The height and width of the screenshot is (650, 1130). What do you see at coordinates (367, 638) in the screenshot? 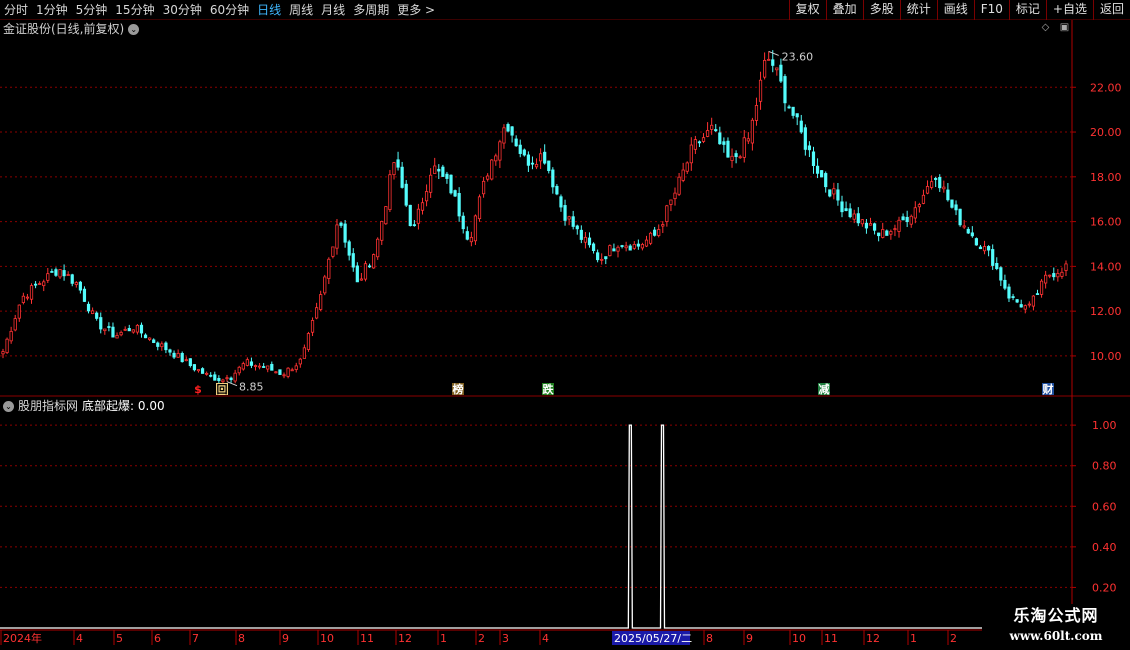
I see `time-label-8: 11` at bounding box center [367, 638].